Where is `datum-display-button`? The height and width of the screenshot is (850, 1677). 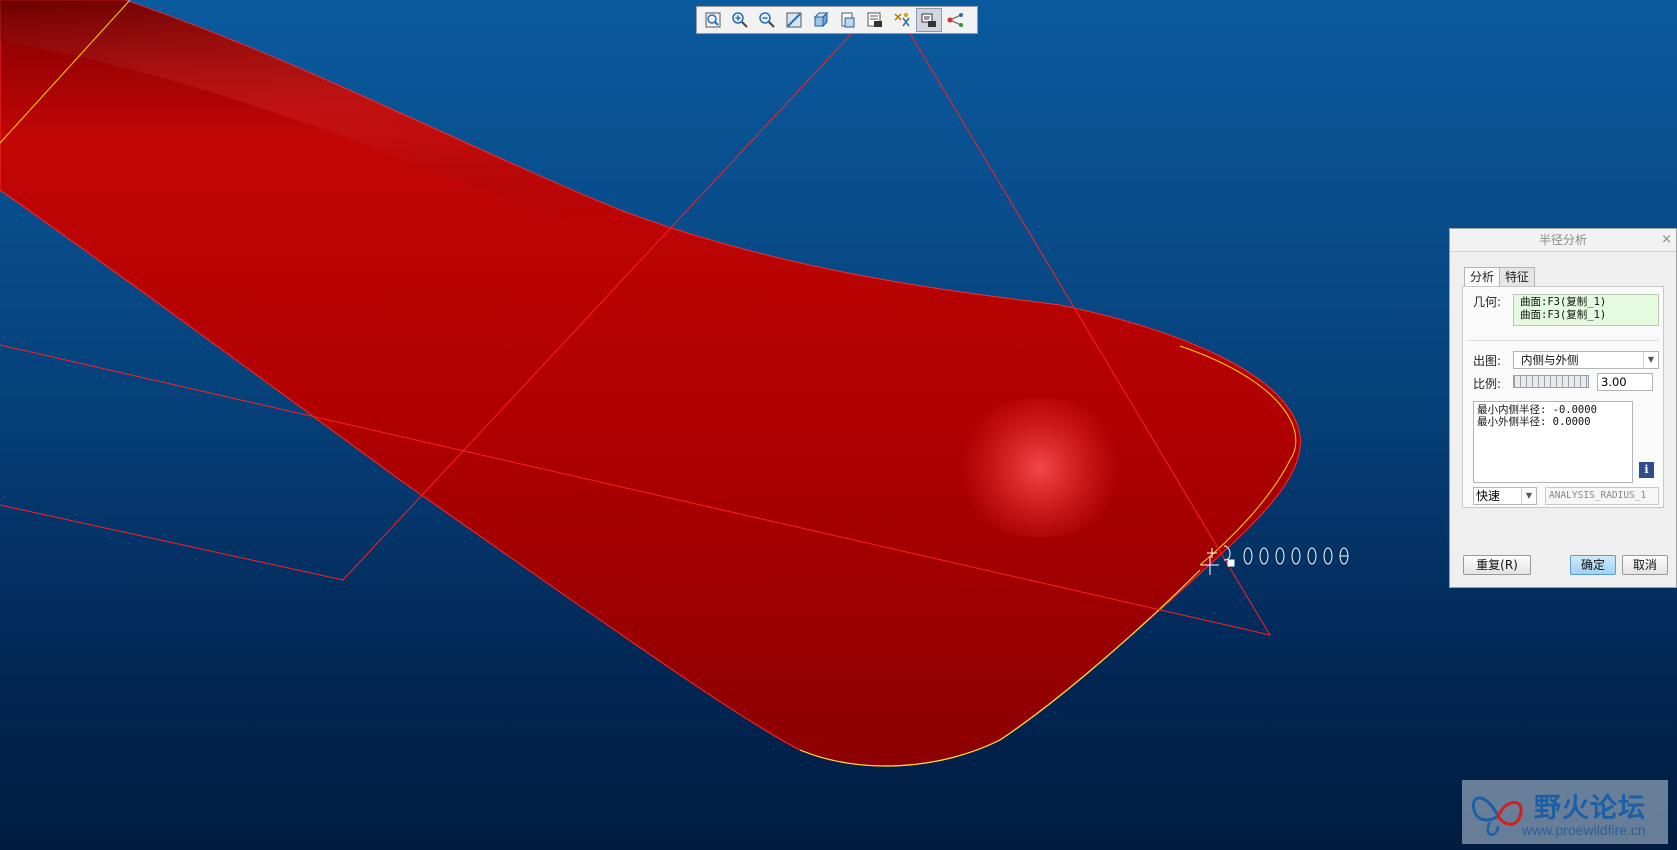 datum-display-button is located at coordinates (902, 20).